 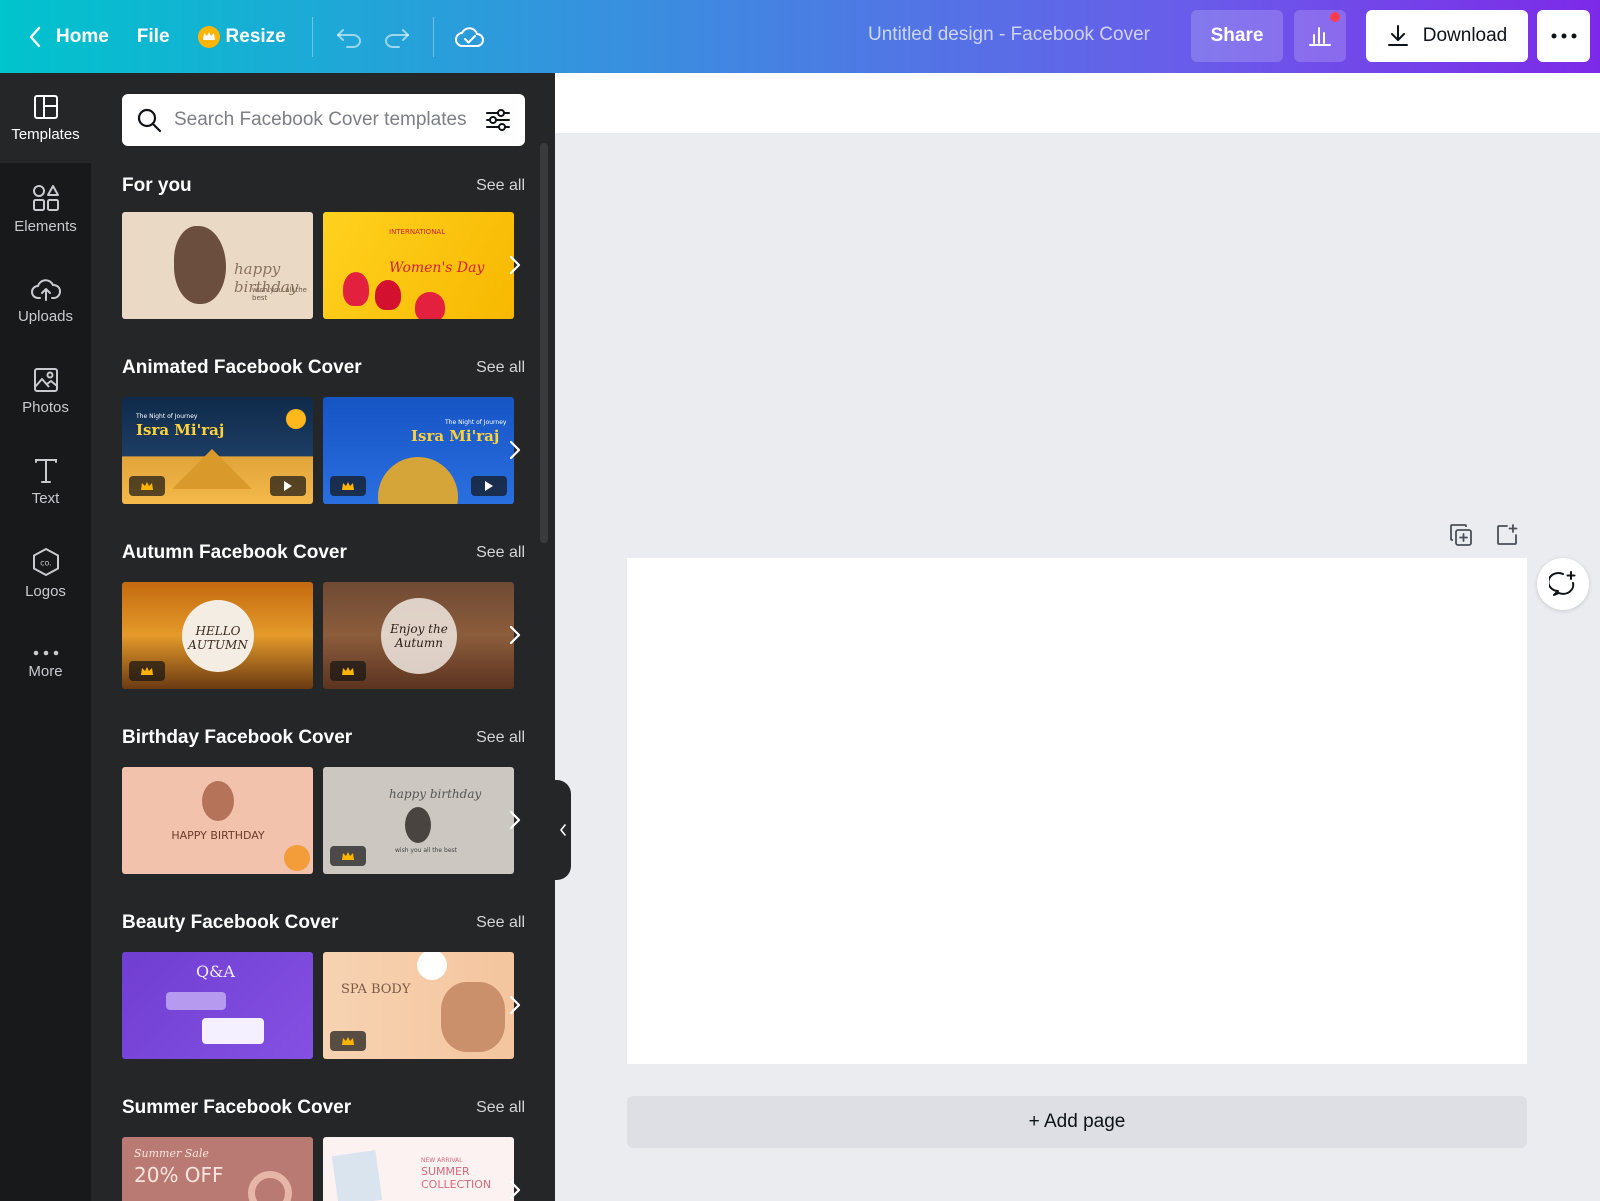 I want to click on cloud-check-icon, so click(x=469, y=36).